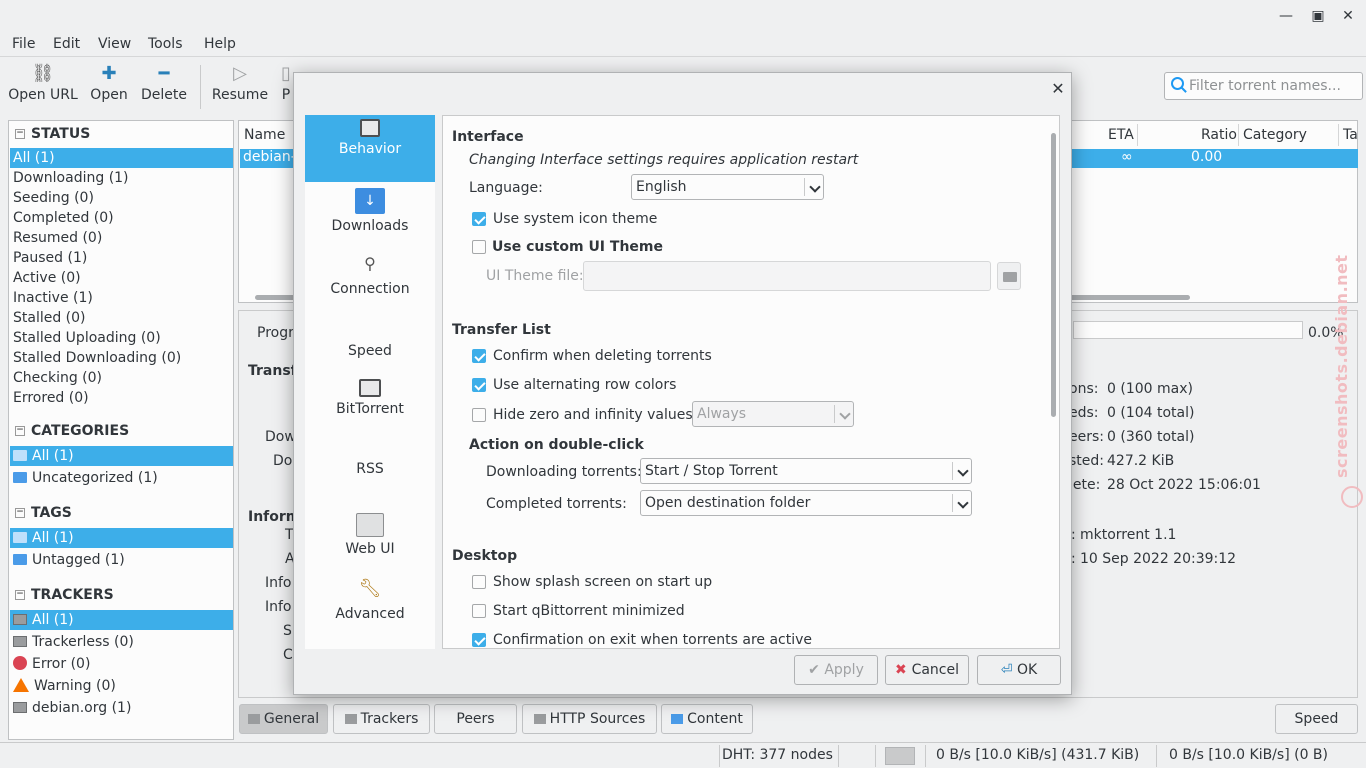 This screenshot has width=1366, height=768. I want to click on tab-peers: Peers, so click(475, 719).